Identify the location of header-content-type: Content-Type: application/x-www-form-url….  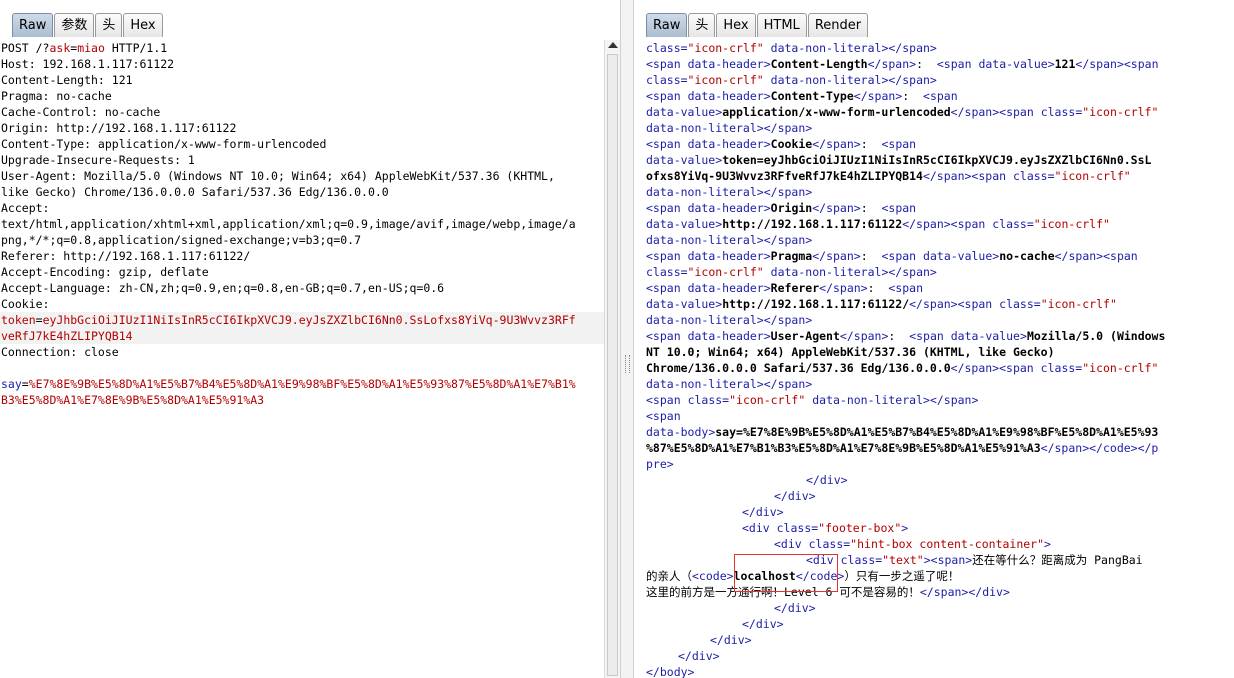
(164, 144).